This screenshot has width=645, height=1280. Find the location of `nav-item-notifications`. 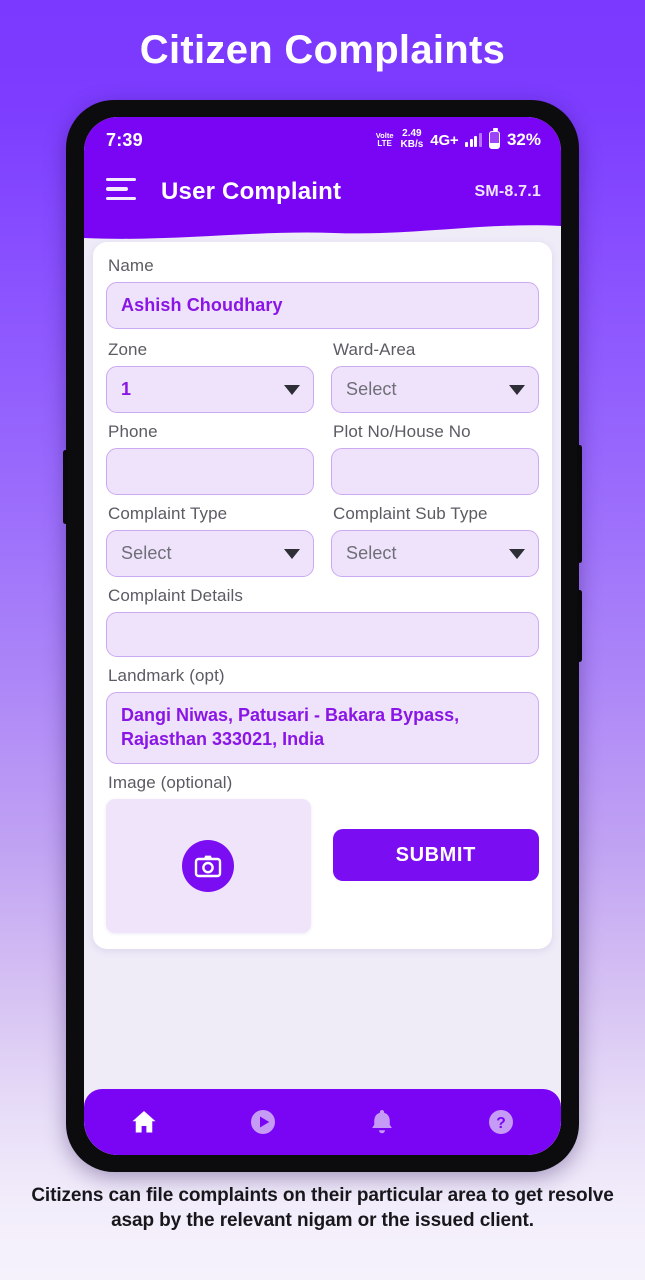

nav-item-notifications is located at coordinates (382, 1122).